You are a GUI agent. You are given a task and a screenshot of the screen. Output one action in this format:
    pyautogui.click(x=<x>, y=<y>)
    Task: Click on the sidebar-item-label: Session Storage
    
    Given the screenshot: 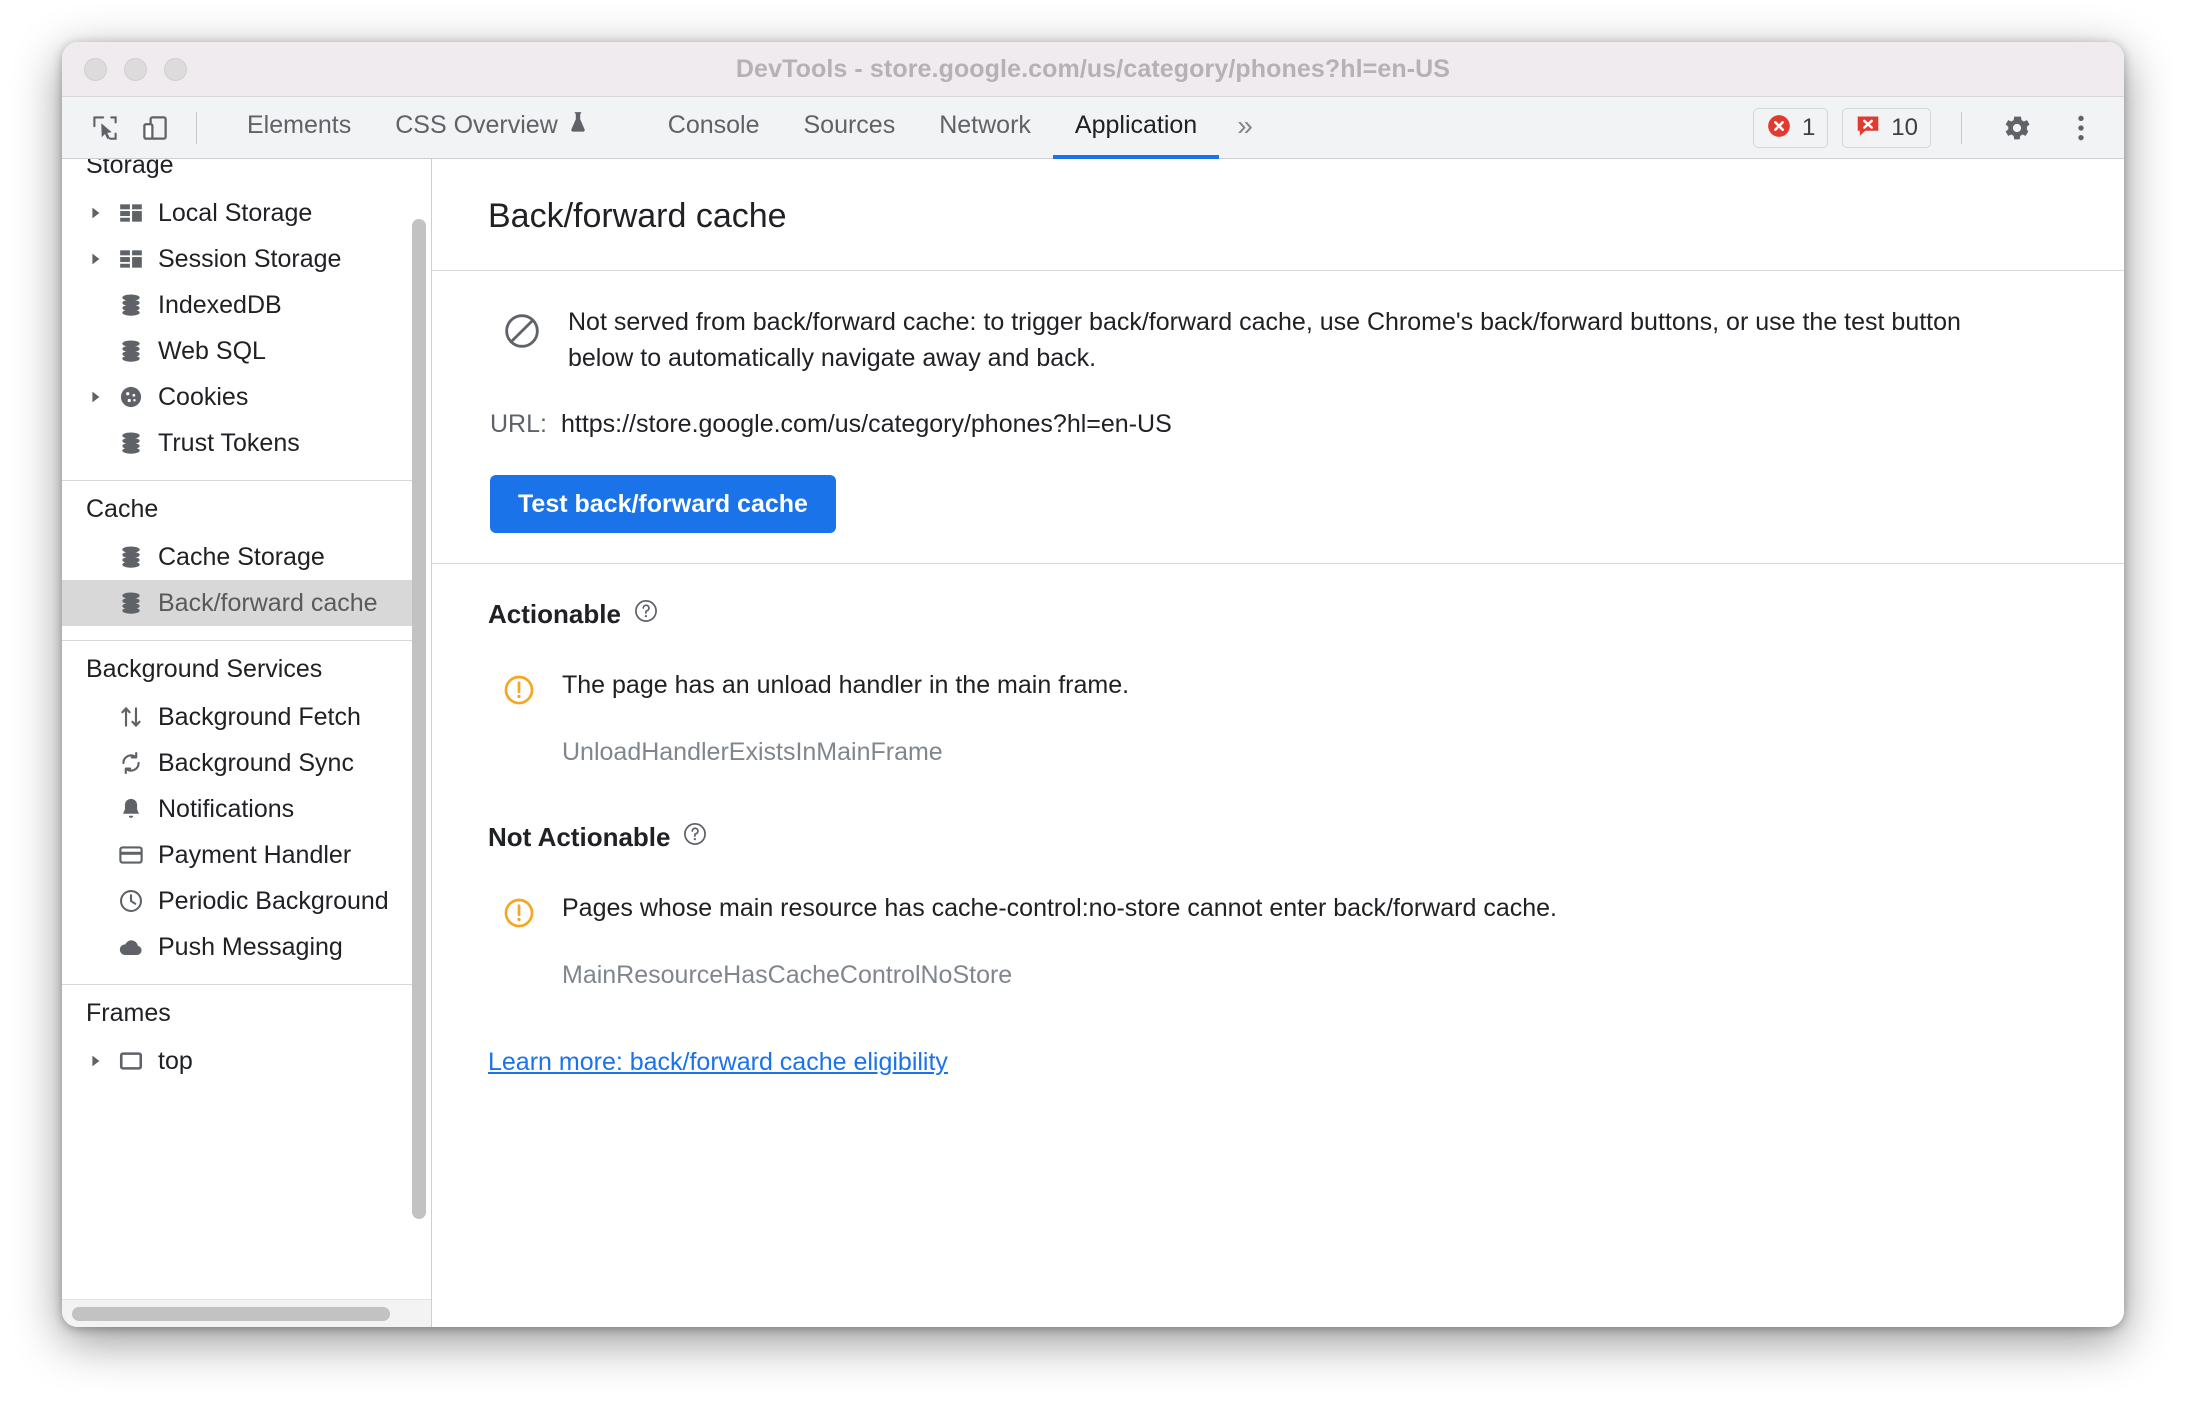 What is the action you would take?
    pyautogui.click(x=250, y=258)
    